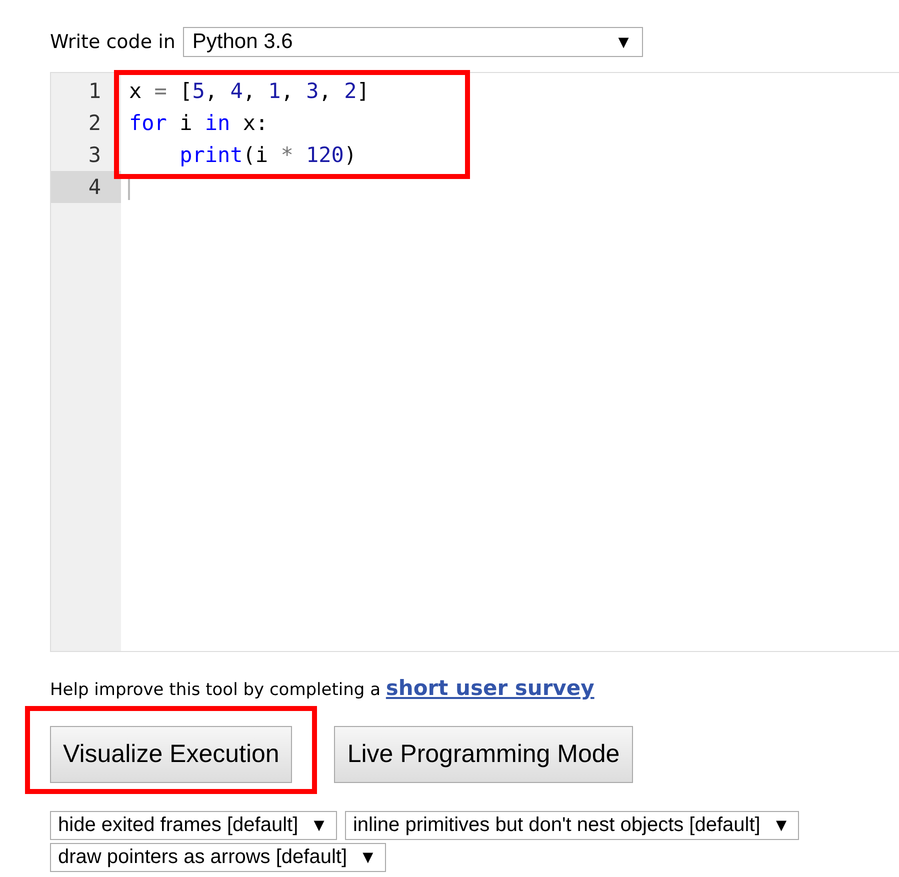 The height and width of the screenshot is (877, 899). What do you see at coordinates (483, 754) in the screenshot?
I see `mode-button: Live Programming Mode` at bounding box center [483, 754].